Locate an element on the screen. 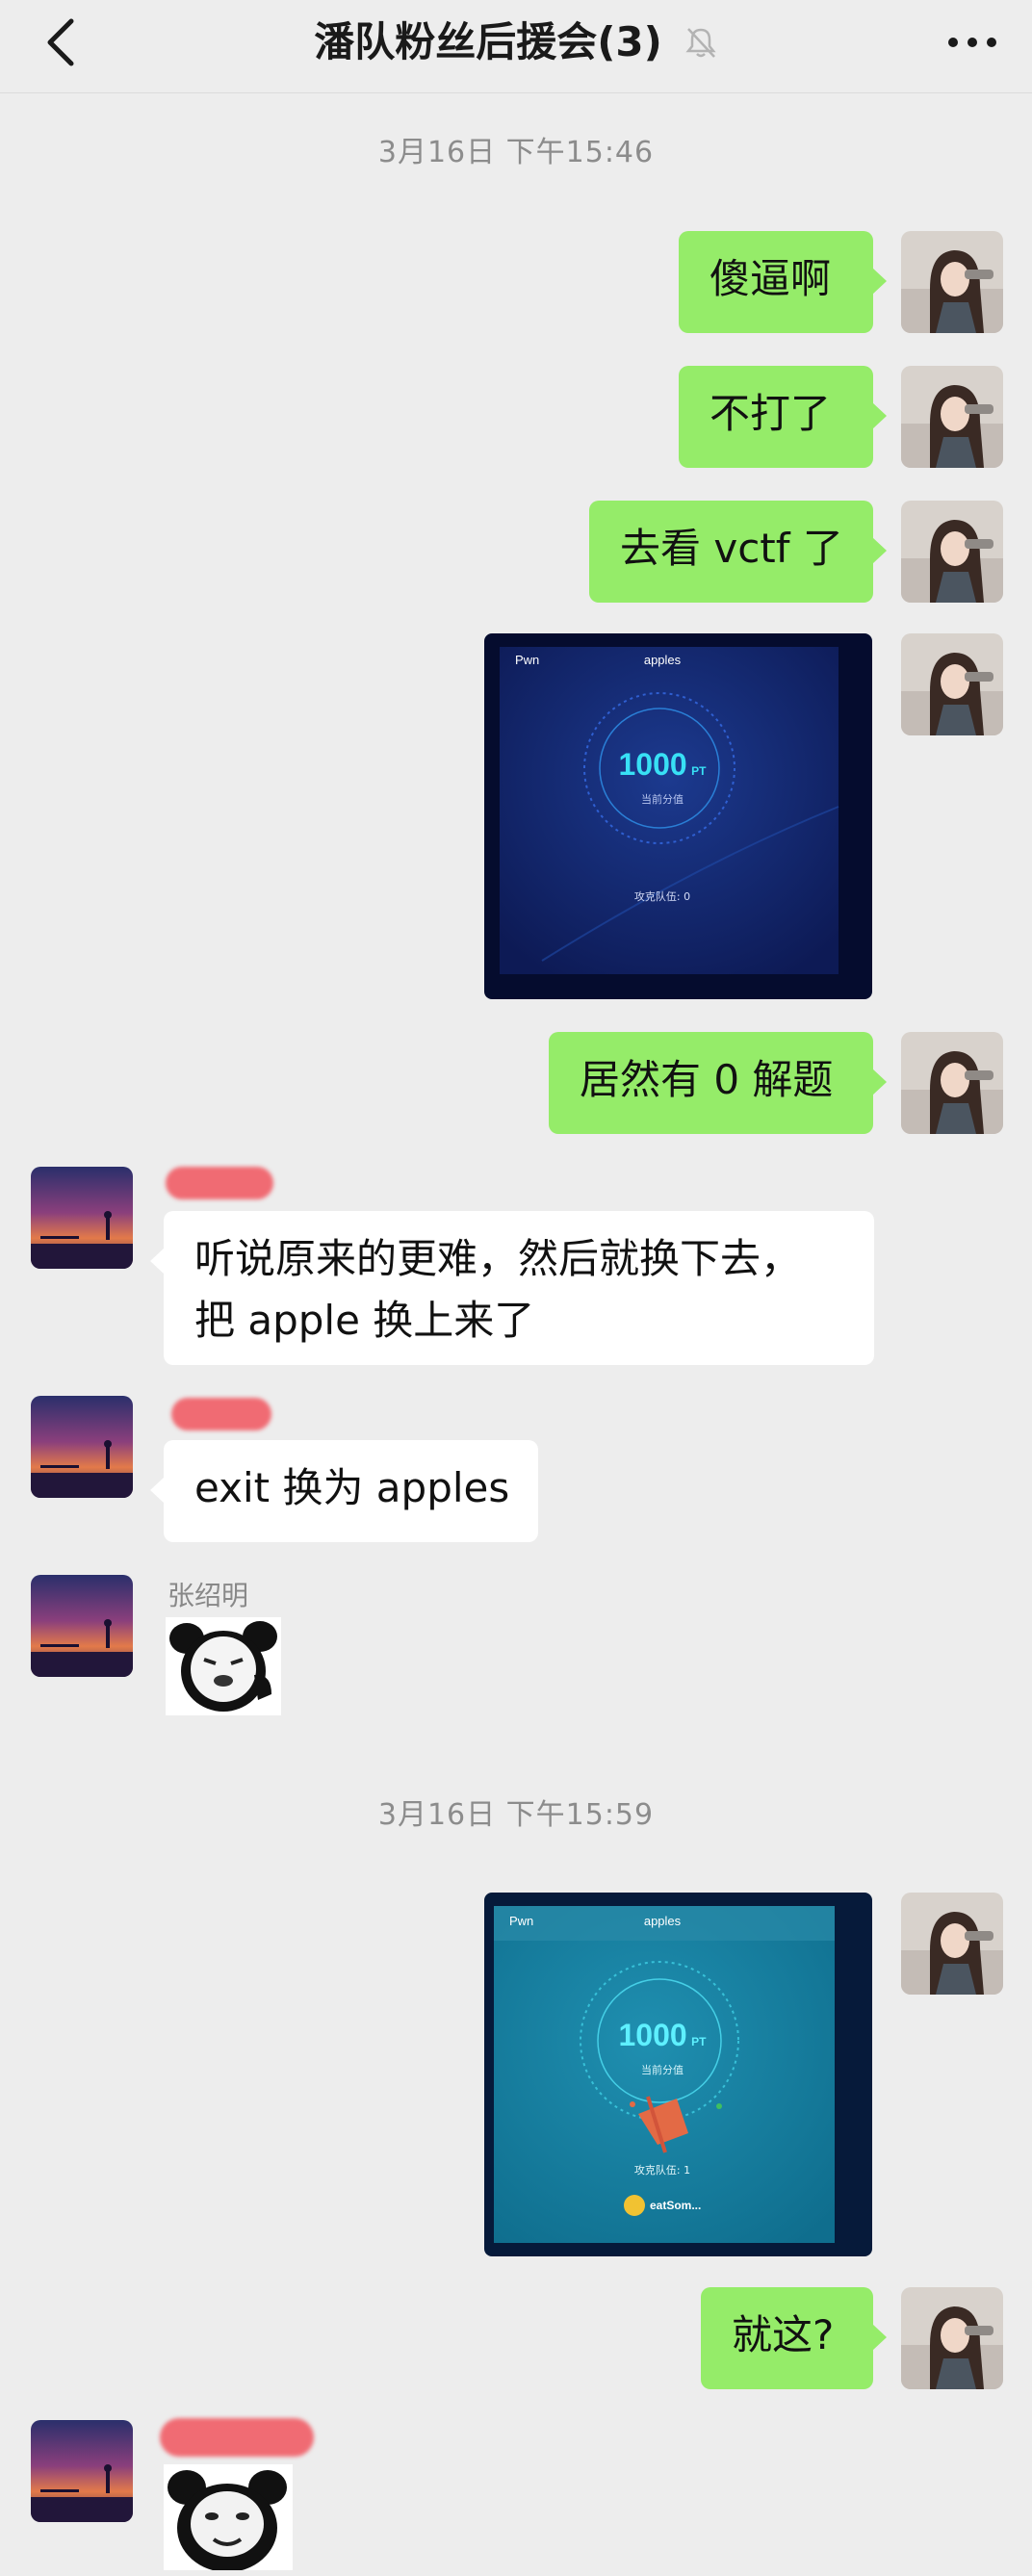  message-bubble: 就这? is located at coordinates (794, 2338).